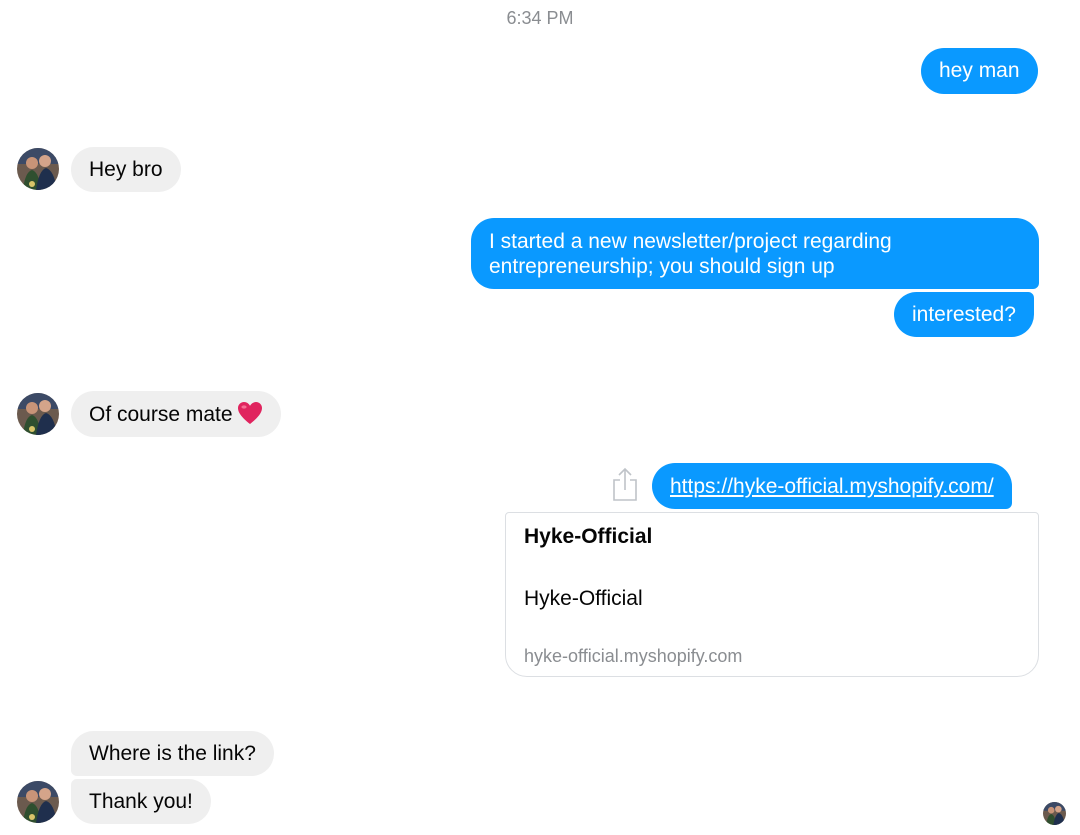  I want to click on incoming-message: Of course mate, so click(176, 414).